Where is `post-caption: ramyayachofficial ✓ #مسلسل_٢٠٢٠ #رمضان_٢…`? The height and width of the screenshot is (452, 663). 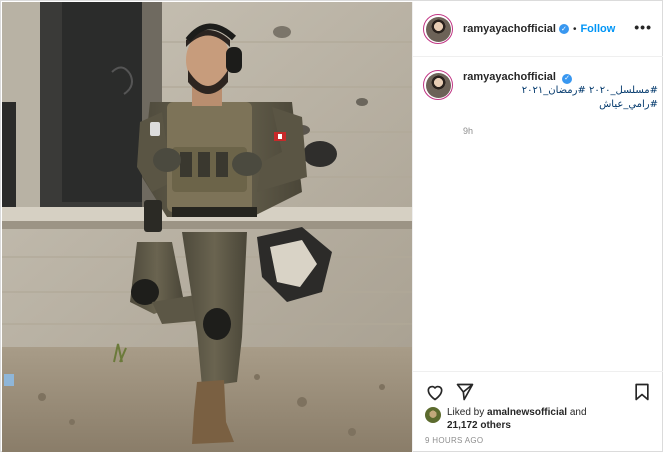 post-caption: ramyayachofficial ✓ #مسلسل_٢٠٢٠ #رمضان_٢… is located at coordinates (540, 104).